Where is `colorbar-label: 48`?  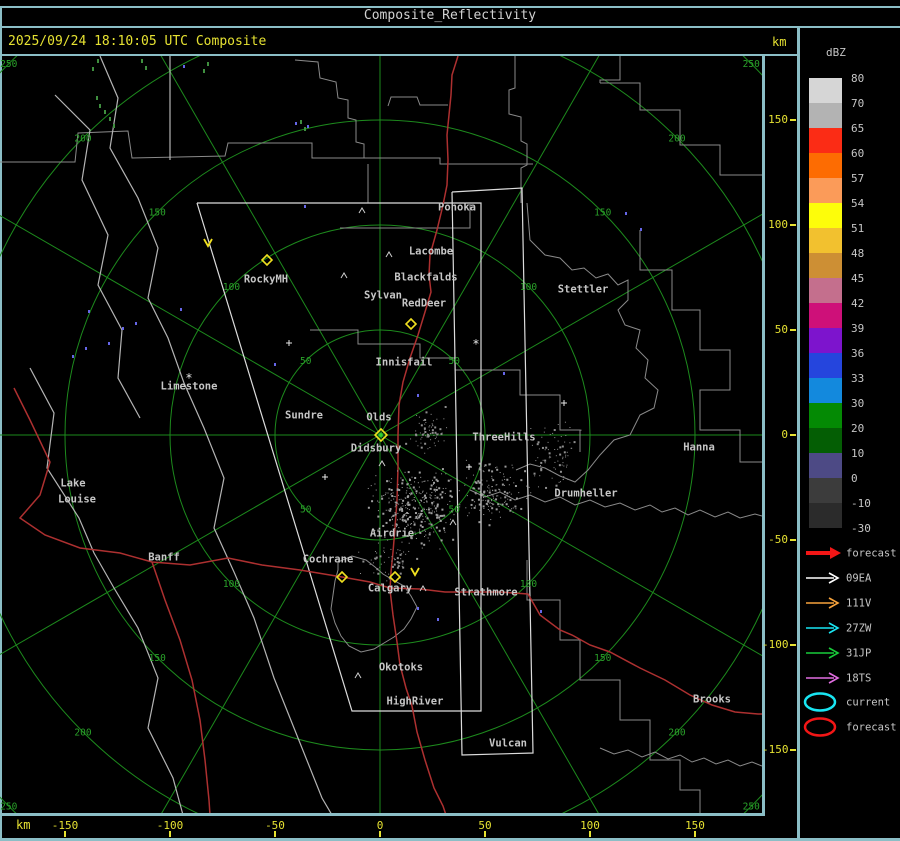 colorbar-label: 48 is located at coordinates (858, 253).